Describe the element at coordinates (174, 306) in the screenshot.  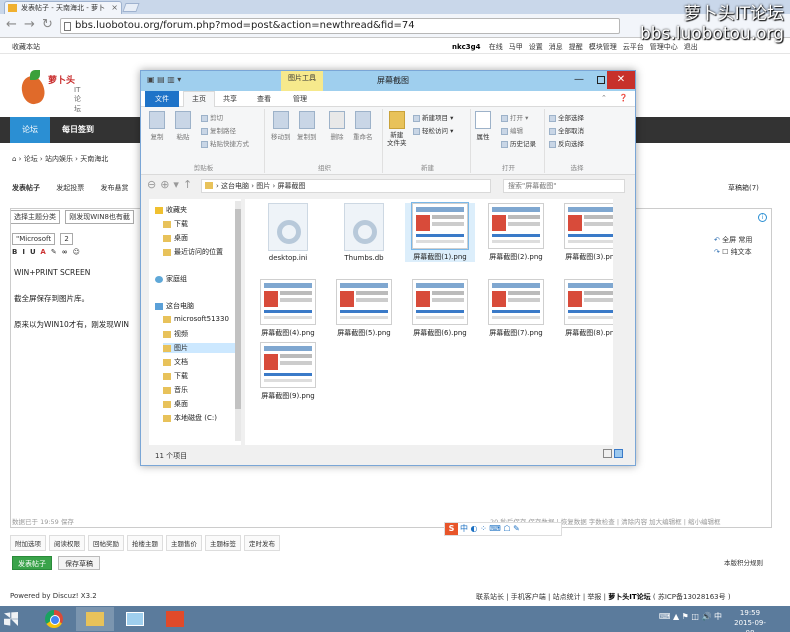
I see `nav-item-pc: 这台电脑` at that location.